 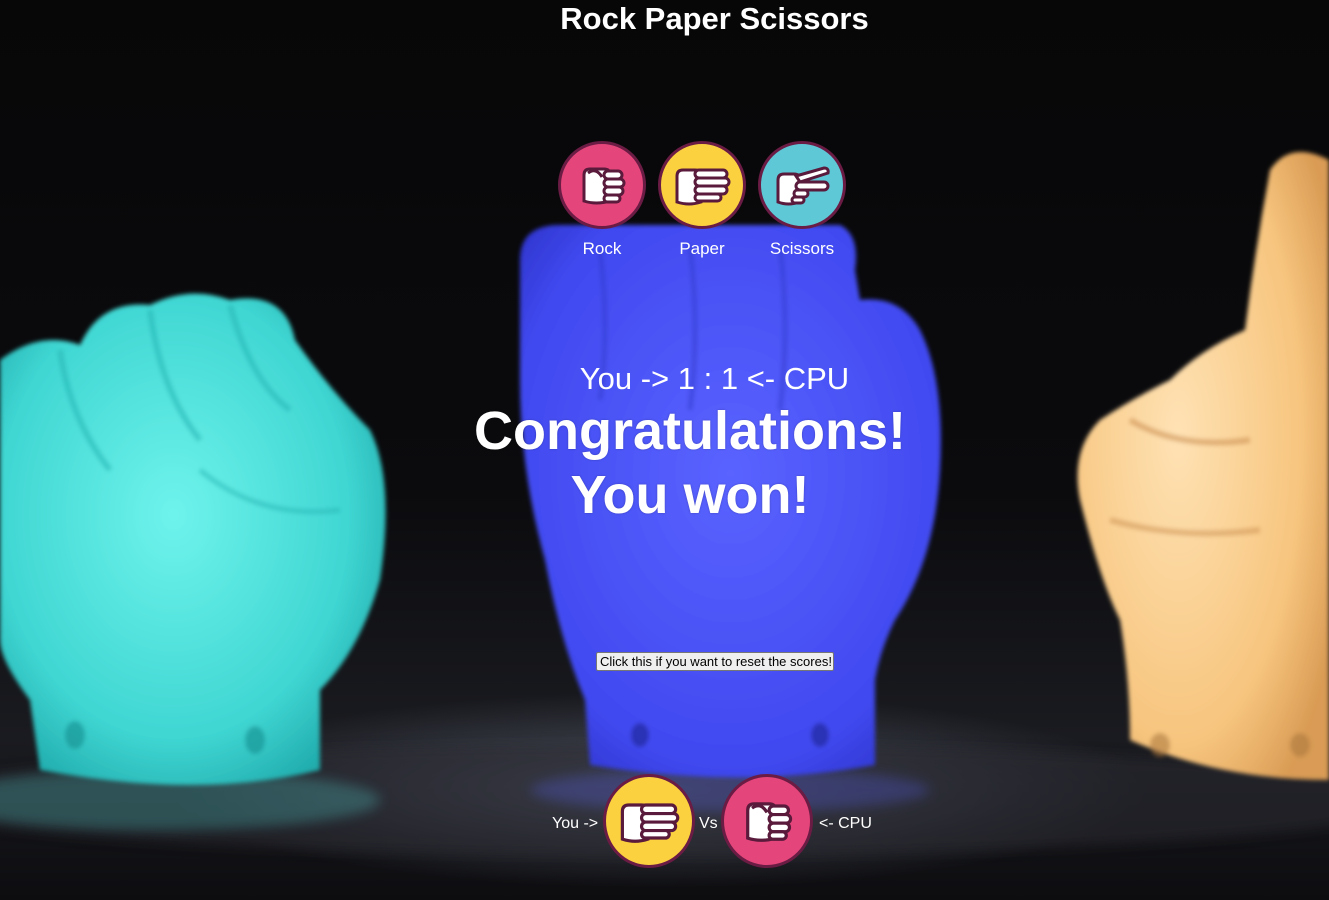 I want to click on cpu-label: <- CPU, so click(x=845, y=823).